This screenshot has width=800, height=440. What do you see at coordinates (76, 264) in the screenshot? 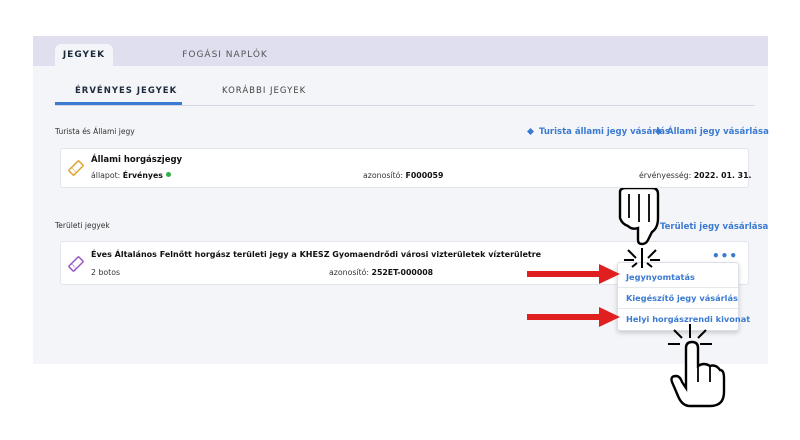
I see `ticket-purple-icon` at bounding box center [76, 264].